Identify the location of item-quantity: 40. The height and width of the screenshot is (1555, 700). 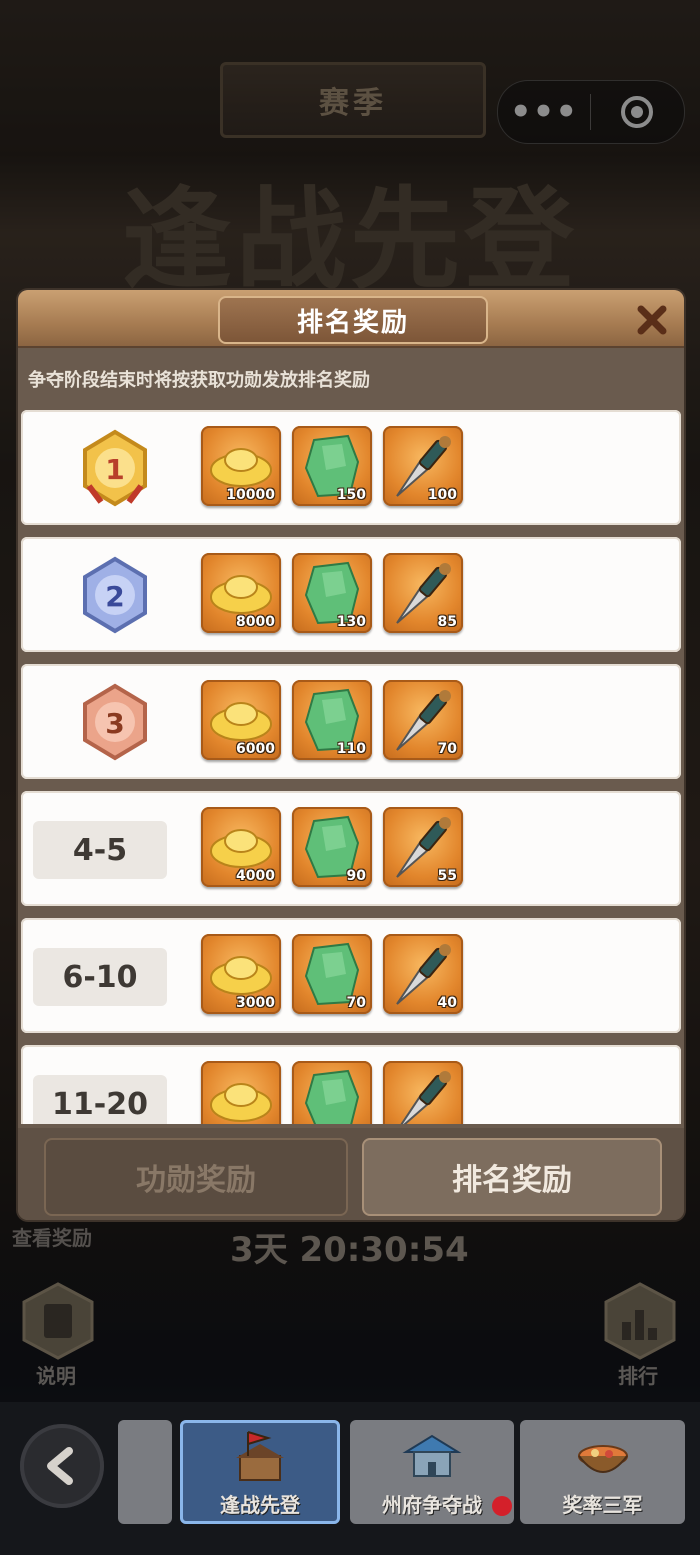
(447, 1003).